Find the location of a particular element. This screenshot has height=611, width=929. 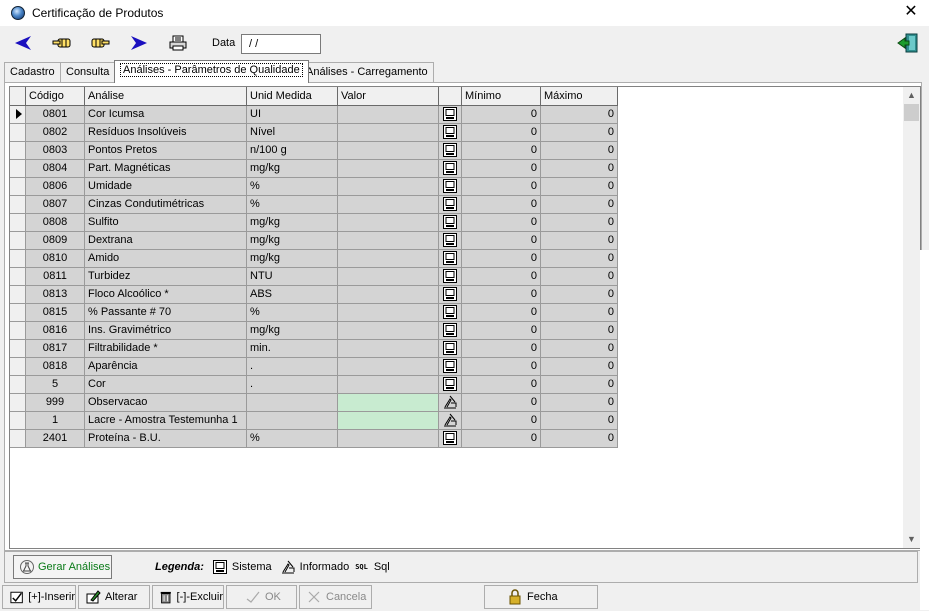

cell-codigo: 0811 is located at coordinates (55, 276).